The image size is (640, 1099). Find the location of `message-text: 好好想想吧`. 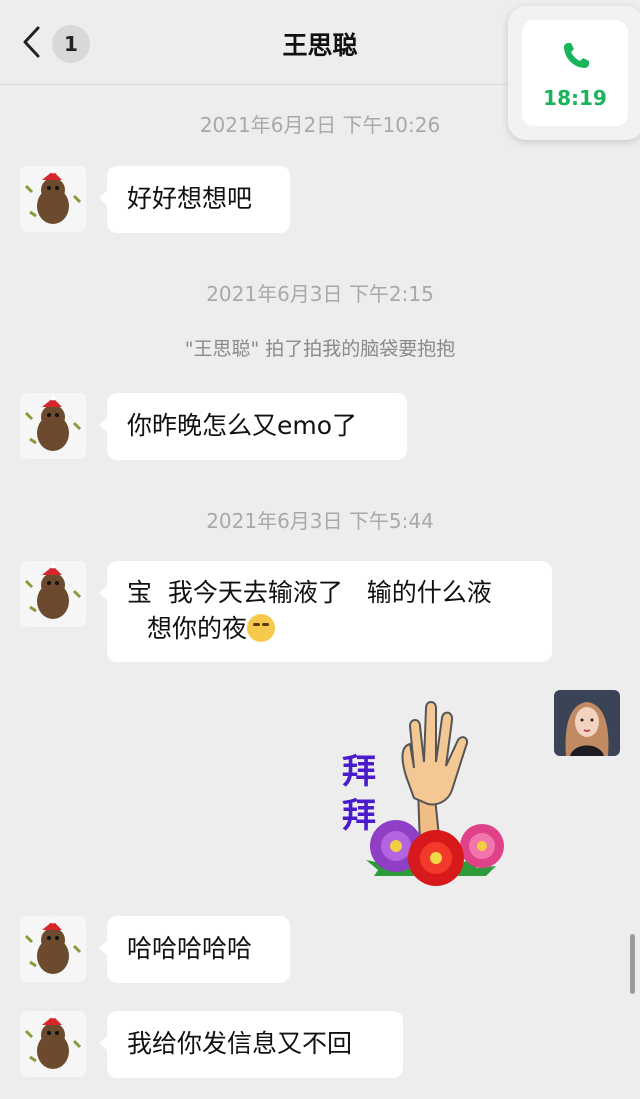

message-text: 好好想想吧 is located at coordinates (190, 198).